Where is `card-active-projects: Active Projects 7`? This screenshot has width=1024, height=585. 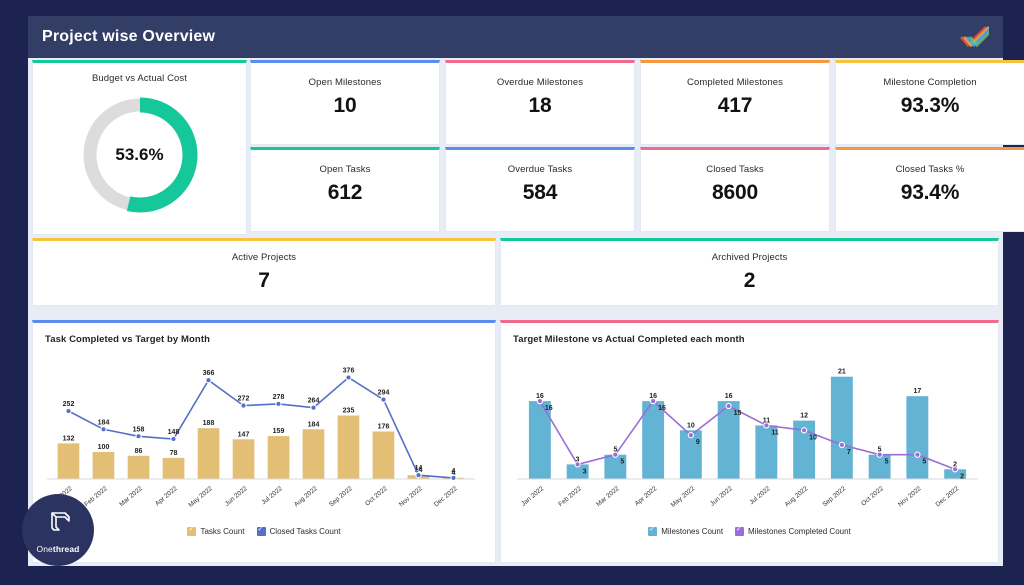 card-active-projects: Active Projects 7 is located at coordinates (264, 272).